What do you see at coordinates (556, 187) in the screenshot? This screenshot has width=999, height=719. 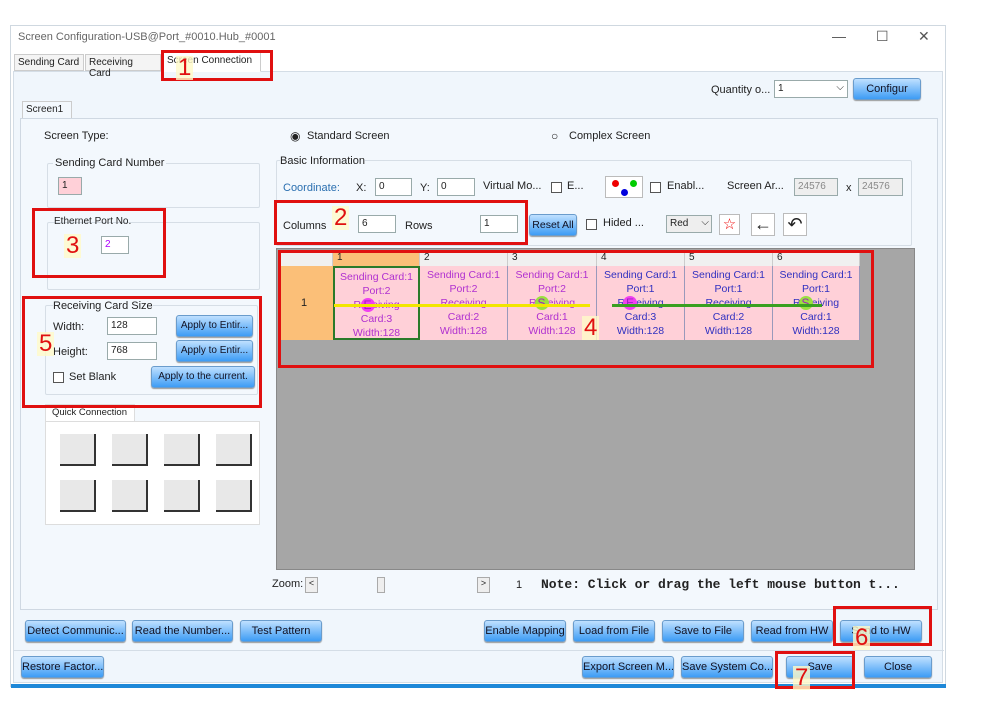 I see `virtual-mode-checkbox` at bounding box center [556, 187].